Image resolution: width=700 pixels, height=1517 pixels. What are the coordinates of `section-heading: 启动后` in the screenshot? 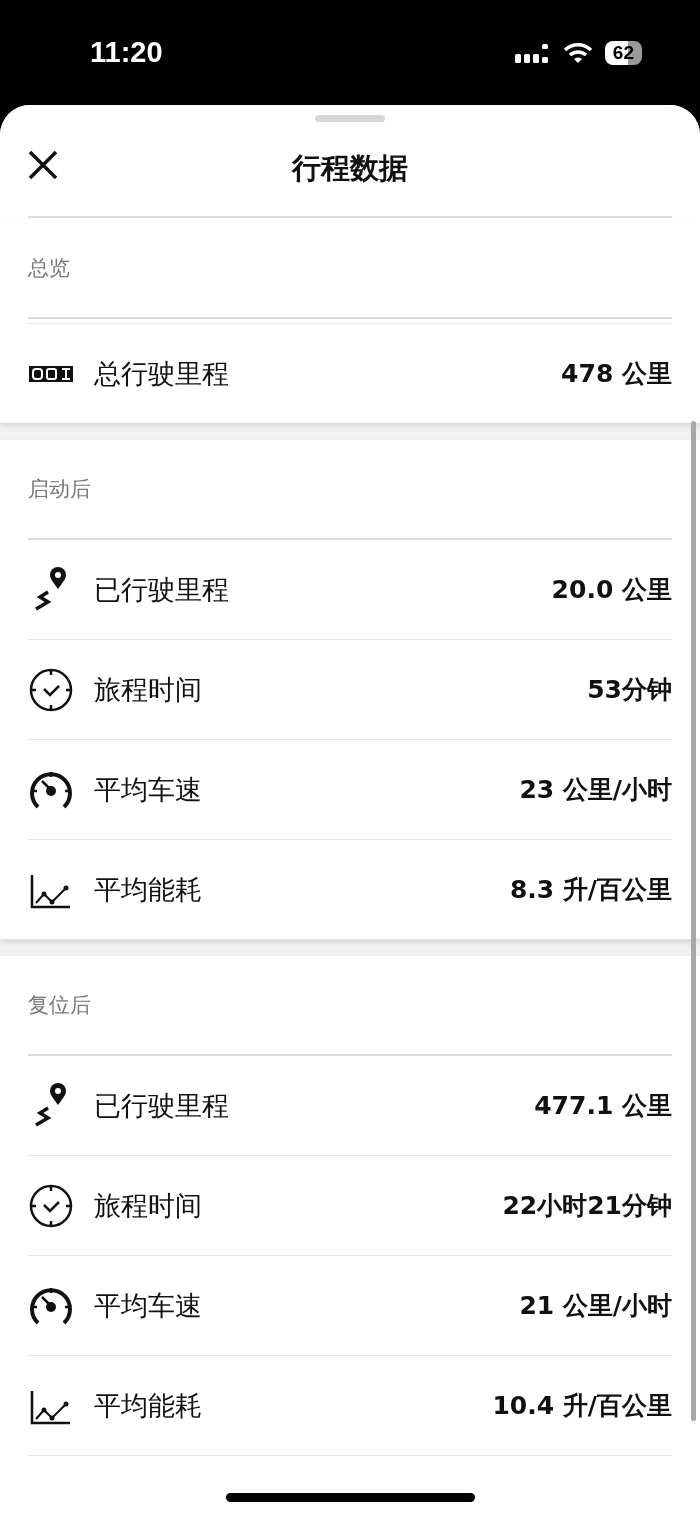 It's located at (59, 489).